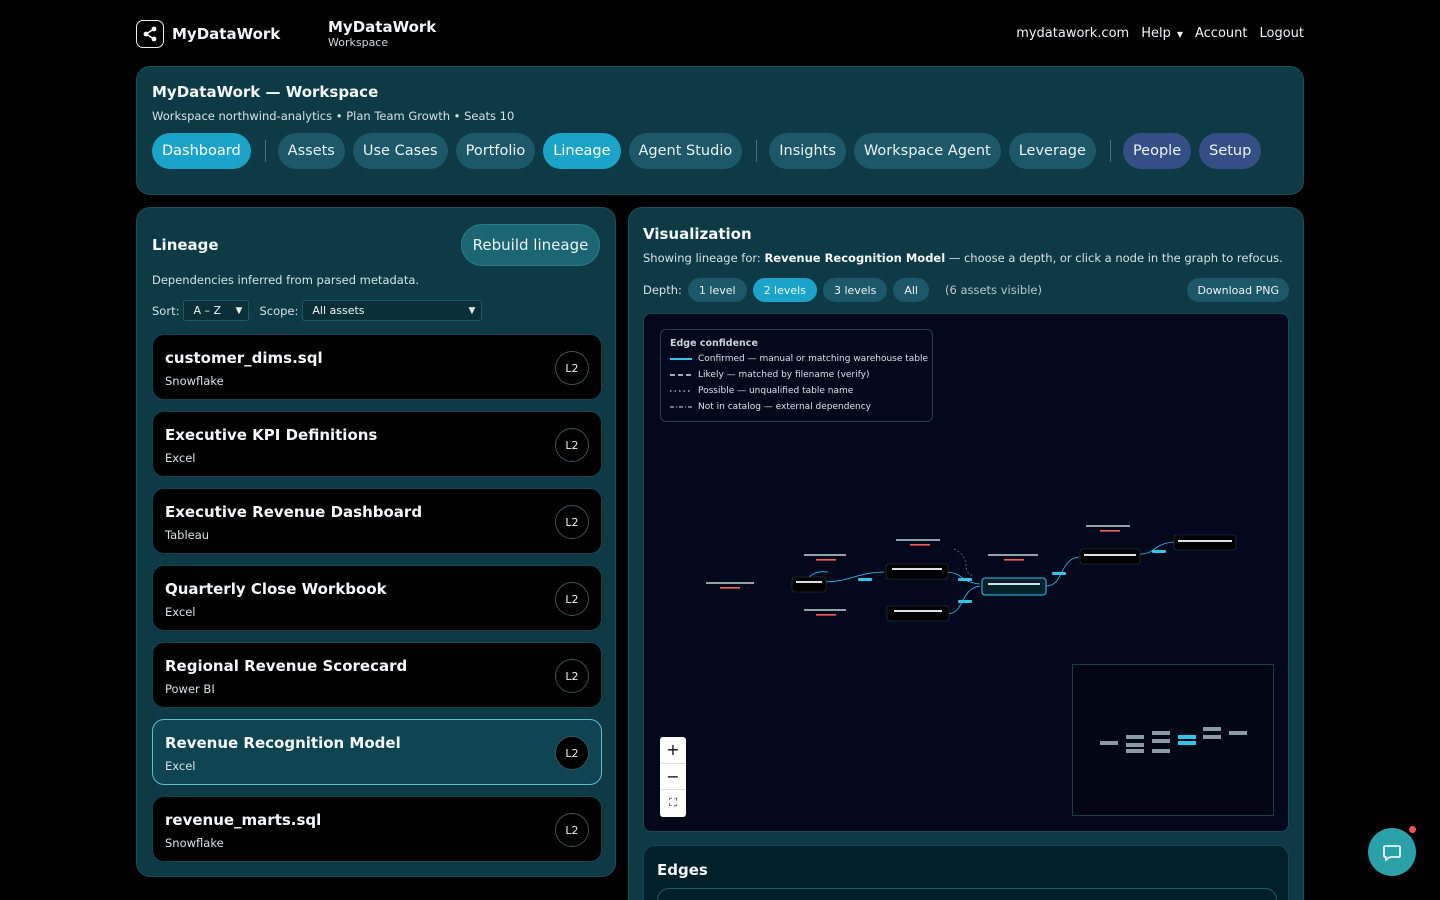 The width and height of the screenshot is (1440, 900). Describe the element at coordinates (1072, 33) in the screenshot. I see `site-link: mydatawork.com` at that location.